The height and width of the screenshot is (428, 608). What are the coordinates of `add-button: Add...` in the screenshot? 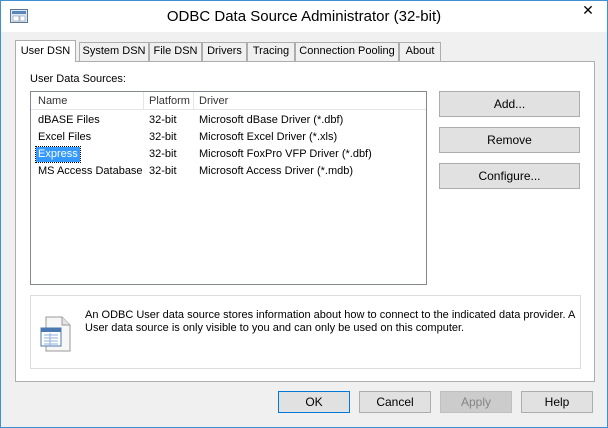 It's located at (509, 104).